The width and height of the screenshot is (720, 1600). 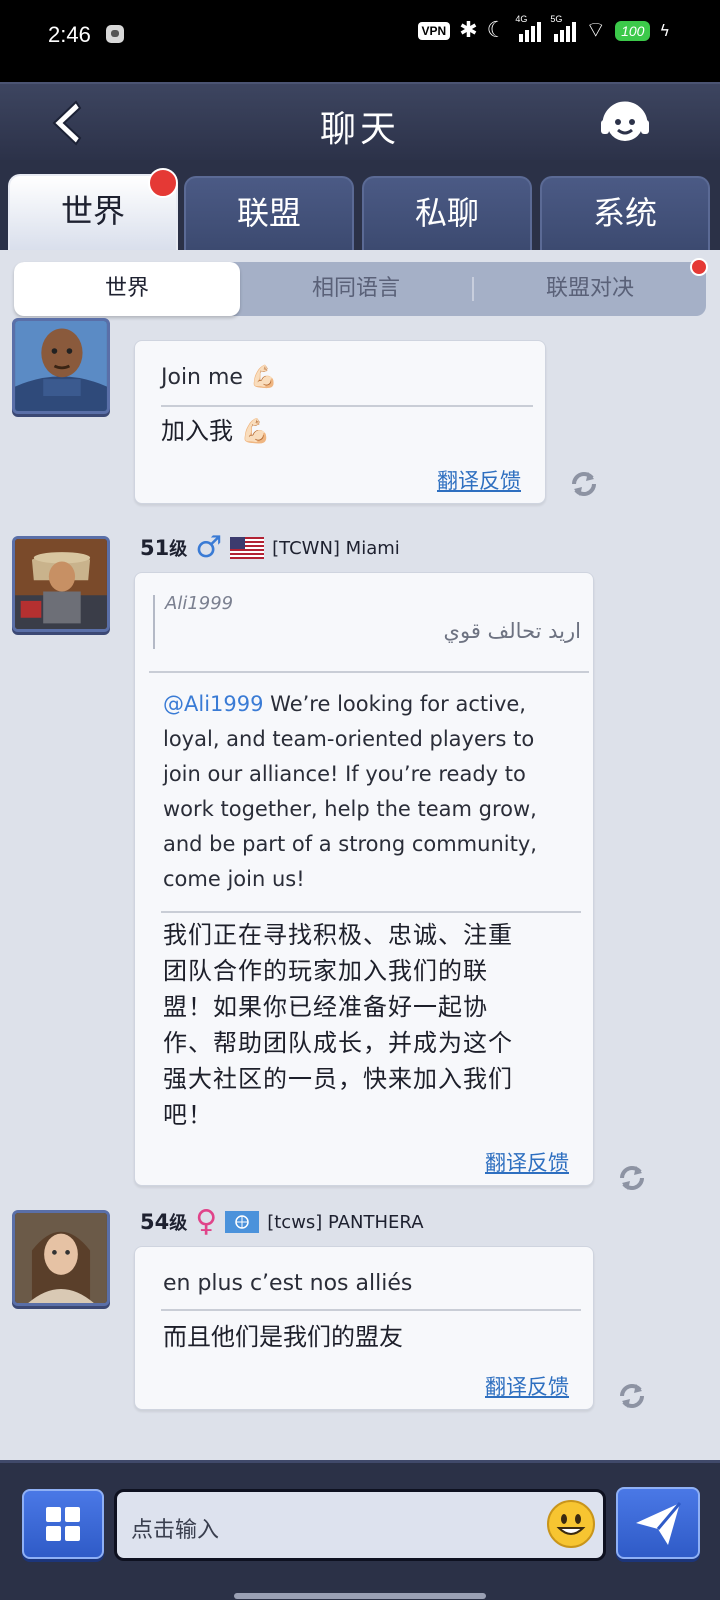 I want to click on tab-private: 私聊, so click(x=447, y=213).